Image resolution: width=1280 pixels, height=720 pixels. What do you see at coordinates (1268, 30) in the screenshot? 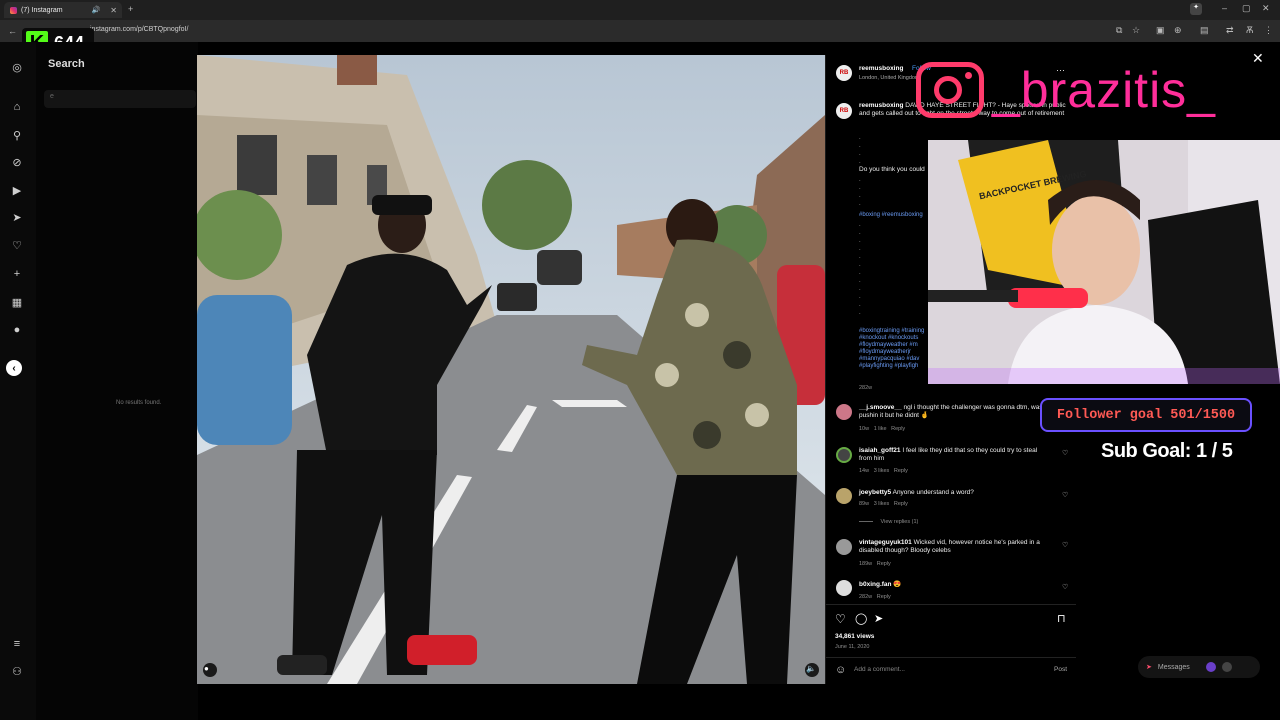
I see `menu-dots-icon: ⋮` at bounding box center [1268, 30].